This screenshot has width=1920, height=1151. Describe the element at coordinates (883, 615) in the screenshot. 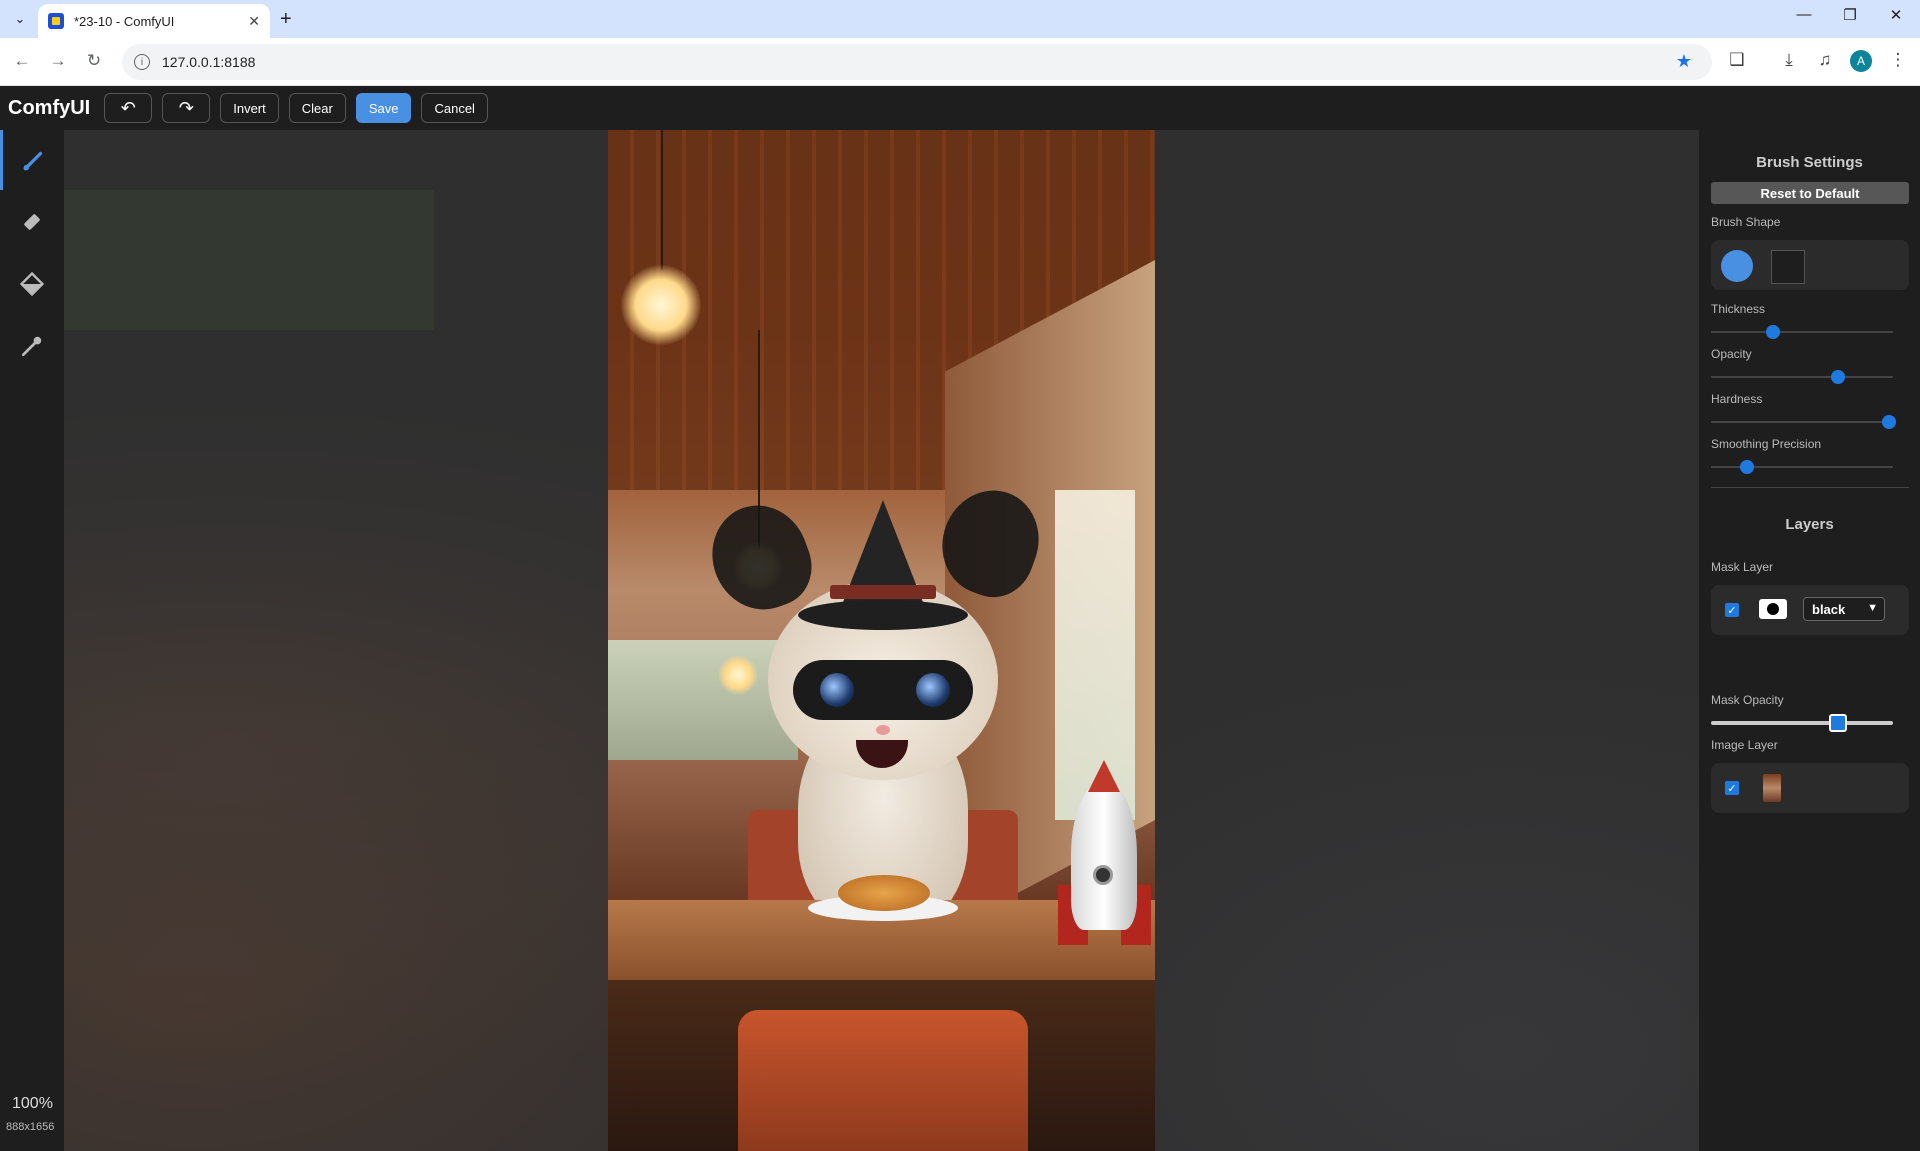

I see `image-hat-brim` at that location.